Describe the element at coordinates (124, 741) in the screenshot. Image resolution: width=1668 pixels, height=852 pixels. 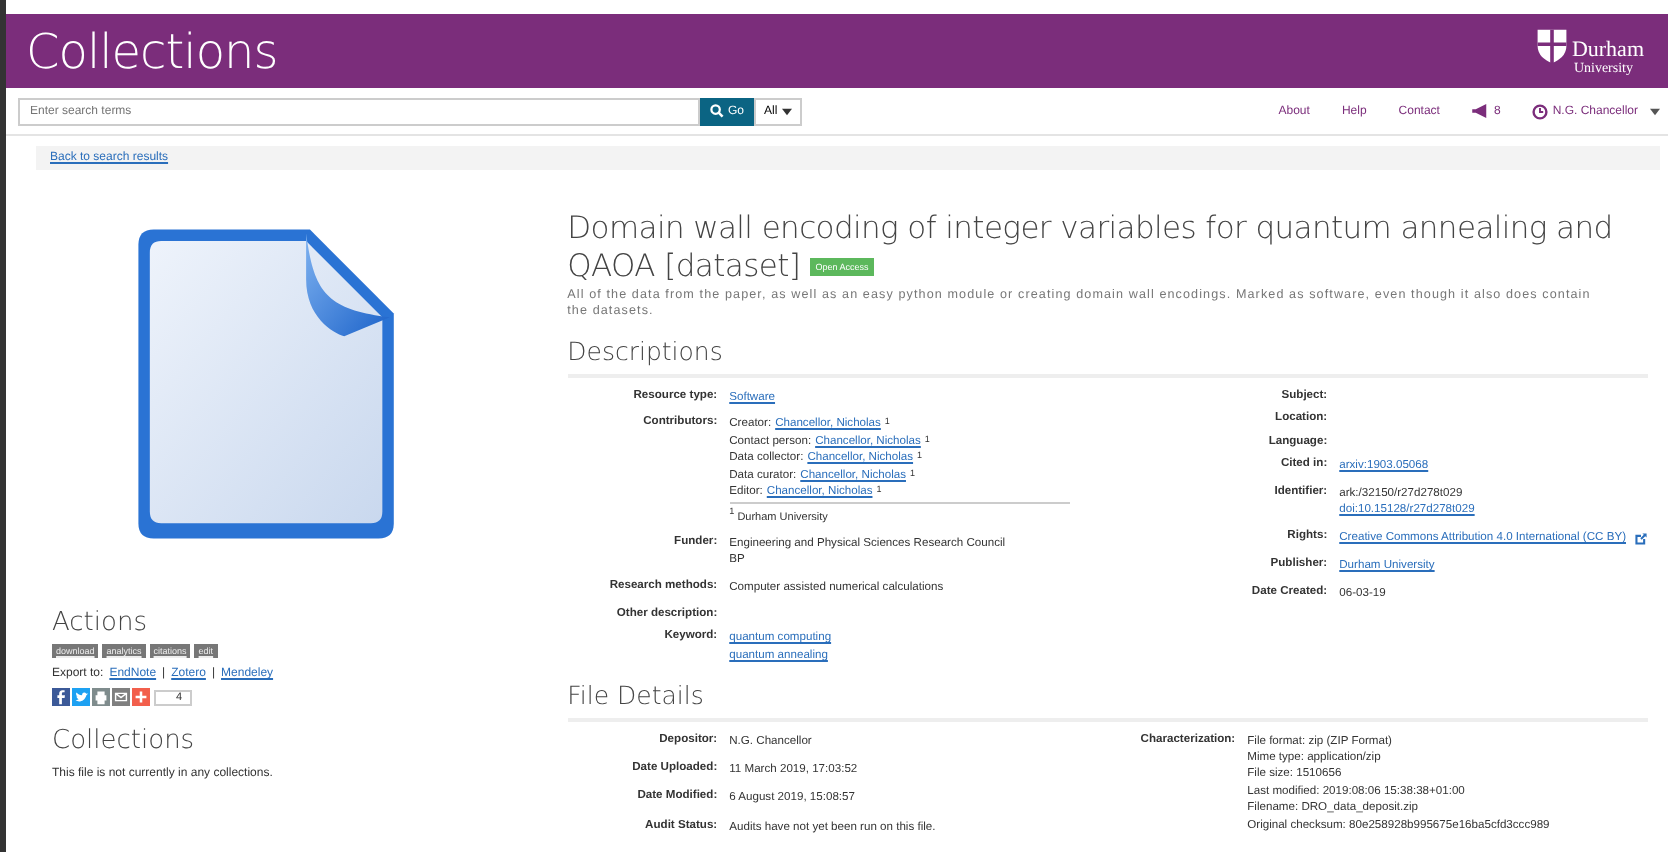
I see `section-heading: Collections` at that location.